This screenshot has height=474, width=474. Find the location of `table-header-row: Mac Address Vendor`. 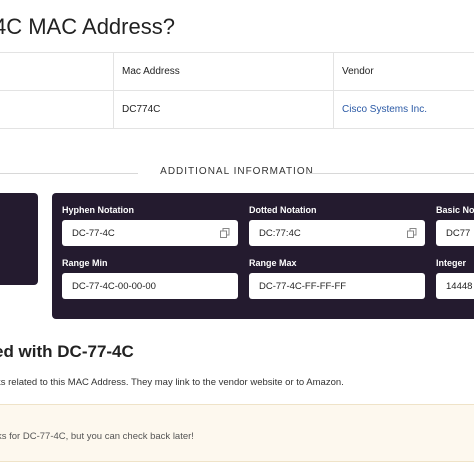

table-header-row: Mac Address Vendor is located at coordinates (237, 72).